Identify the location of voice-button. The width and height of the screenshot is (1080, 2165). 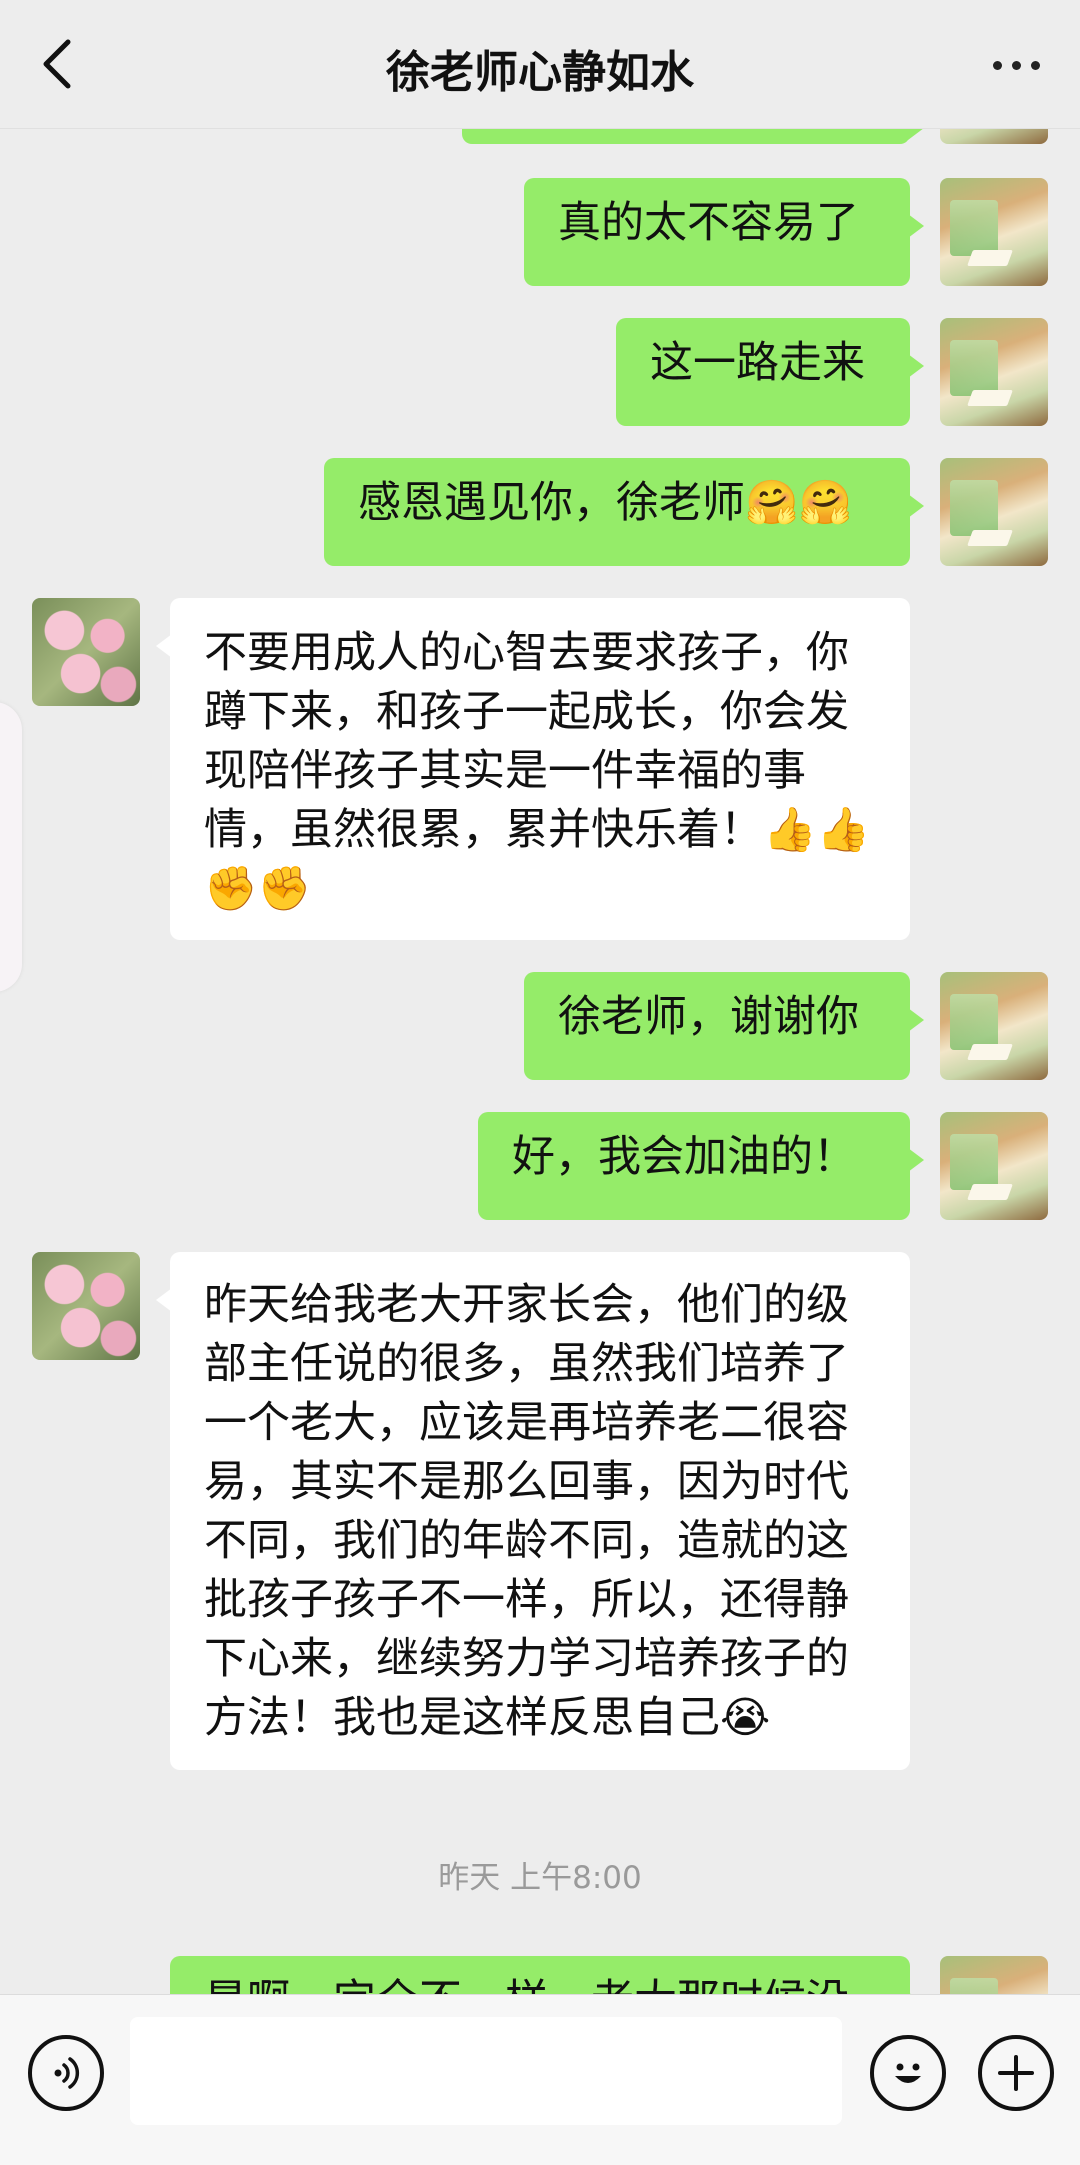
(66, 2073).